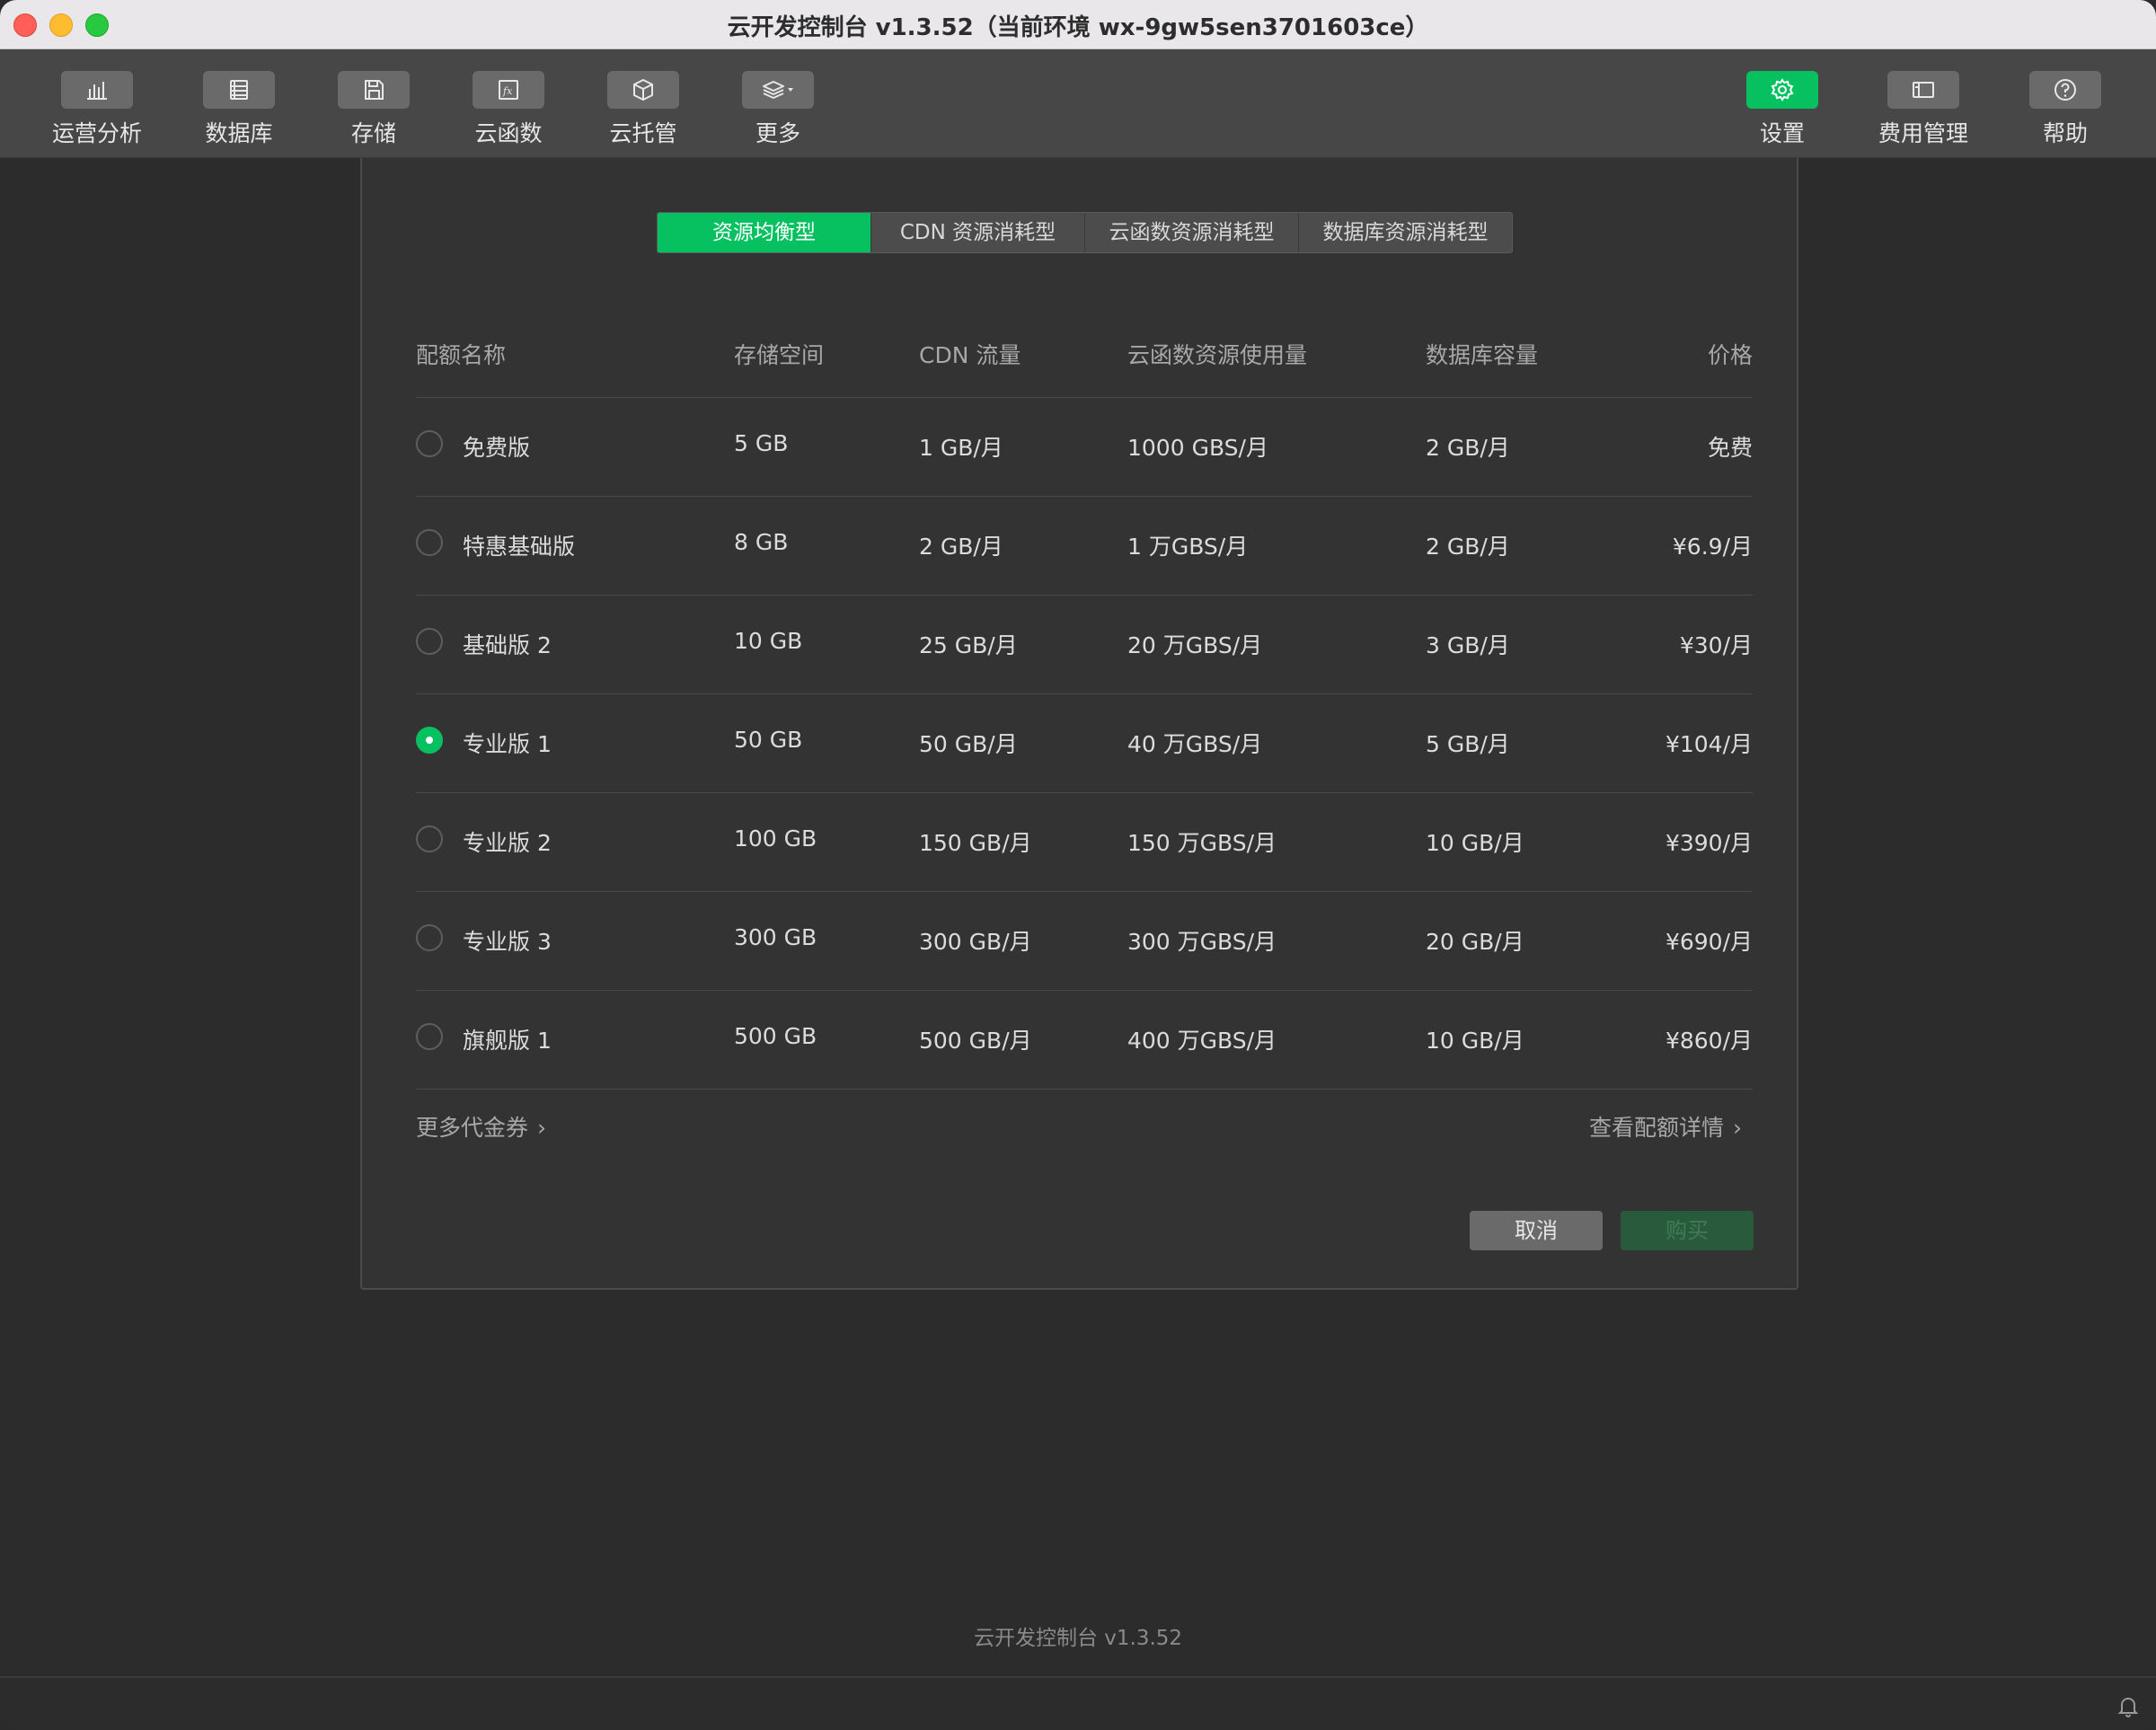 Image resolution: width=2156 pixels, height=1730 pixels. Describe the element at coordinates (643, 109) in the screenshot. I see `toolbar-cloud-hosting: 云托管` at that location.